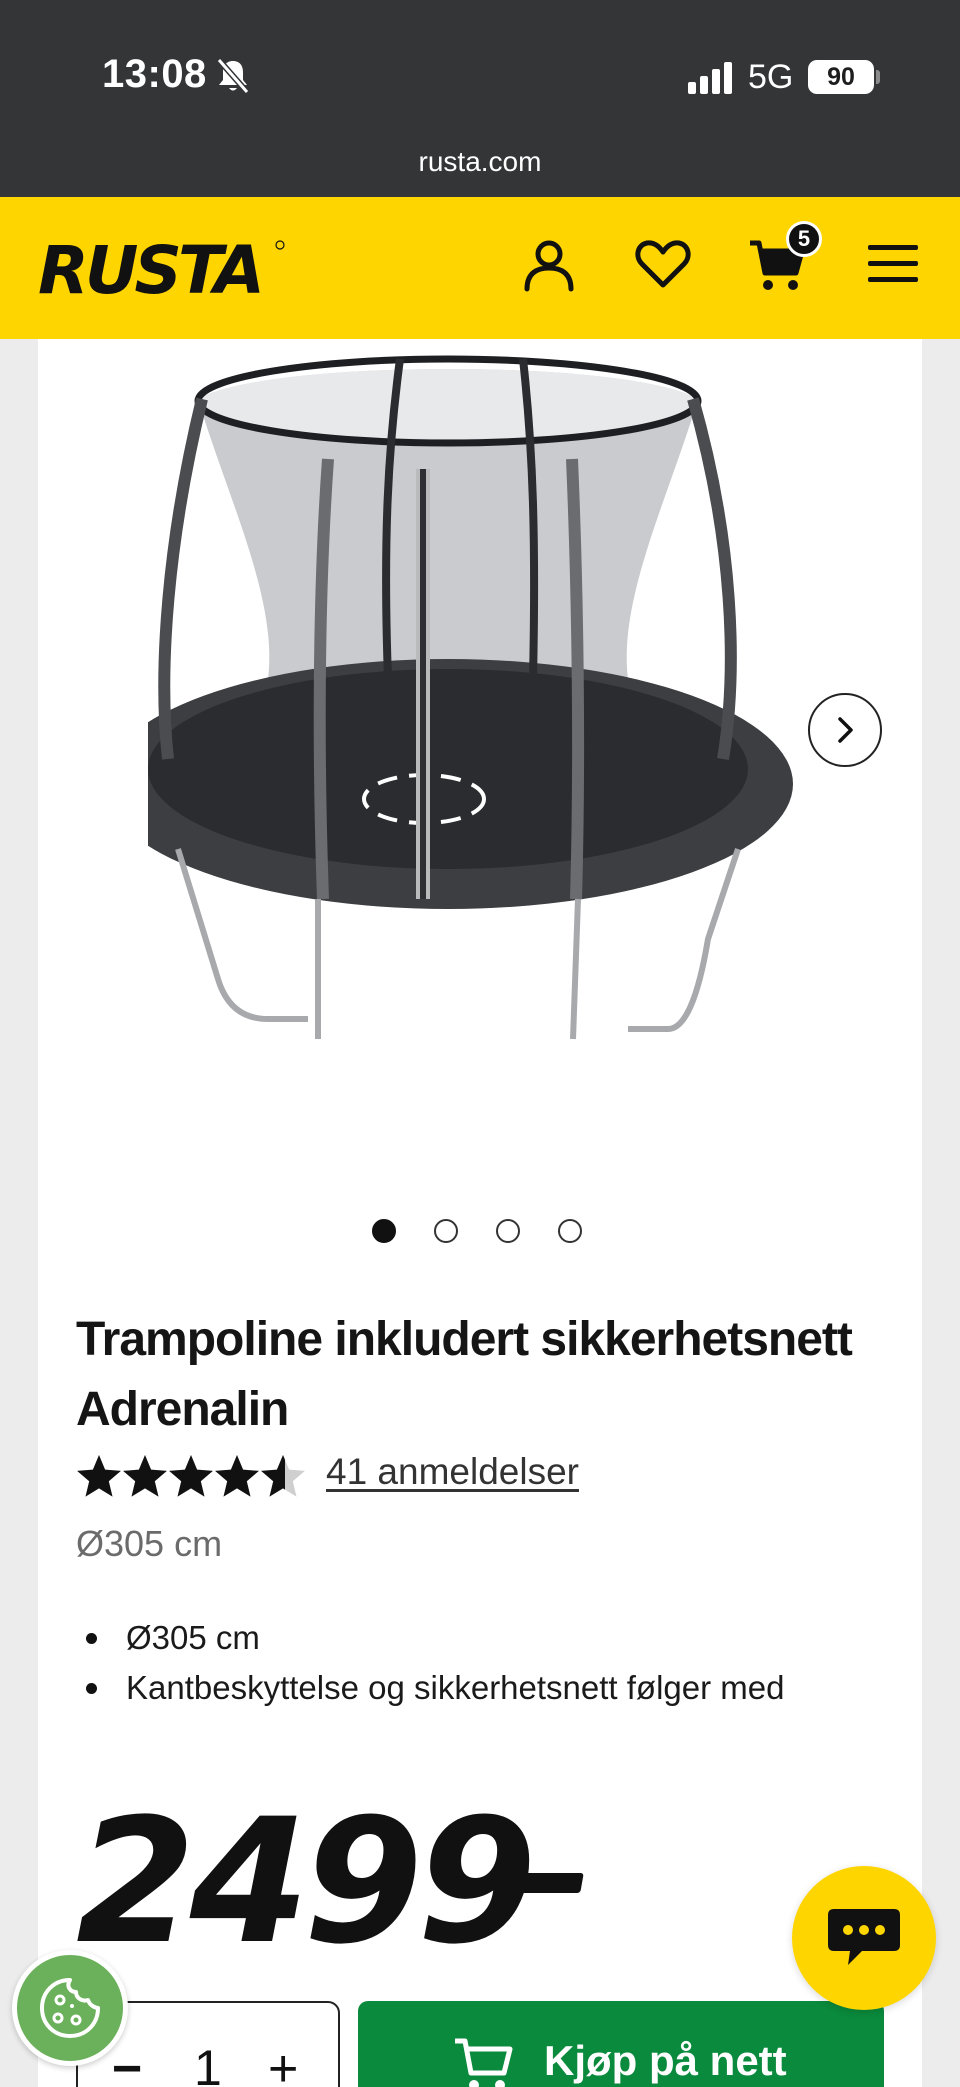 Image resolution: width=960 pixels, height=2087 pixels. I want to click on next-image-button, so click(845, 730).